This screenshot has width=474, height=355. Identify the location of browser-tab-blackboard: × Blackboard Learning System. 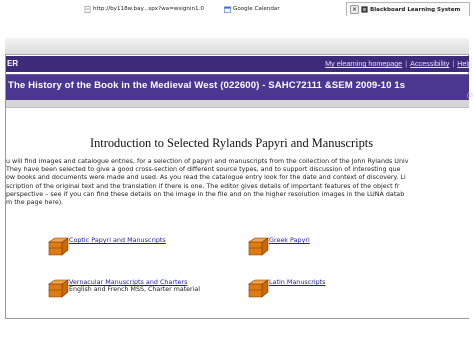
(408, 9).